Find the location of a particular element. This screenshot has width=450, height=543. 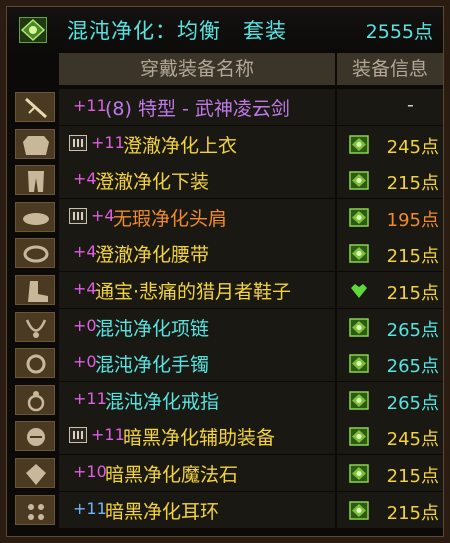

equipment-name-cell: +11 澄澈净化上衣 is located at coordinates (197, 143).